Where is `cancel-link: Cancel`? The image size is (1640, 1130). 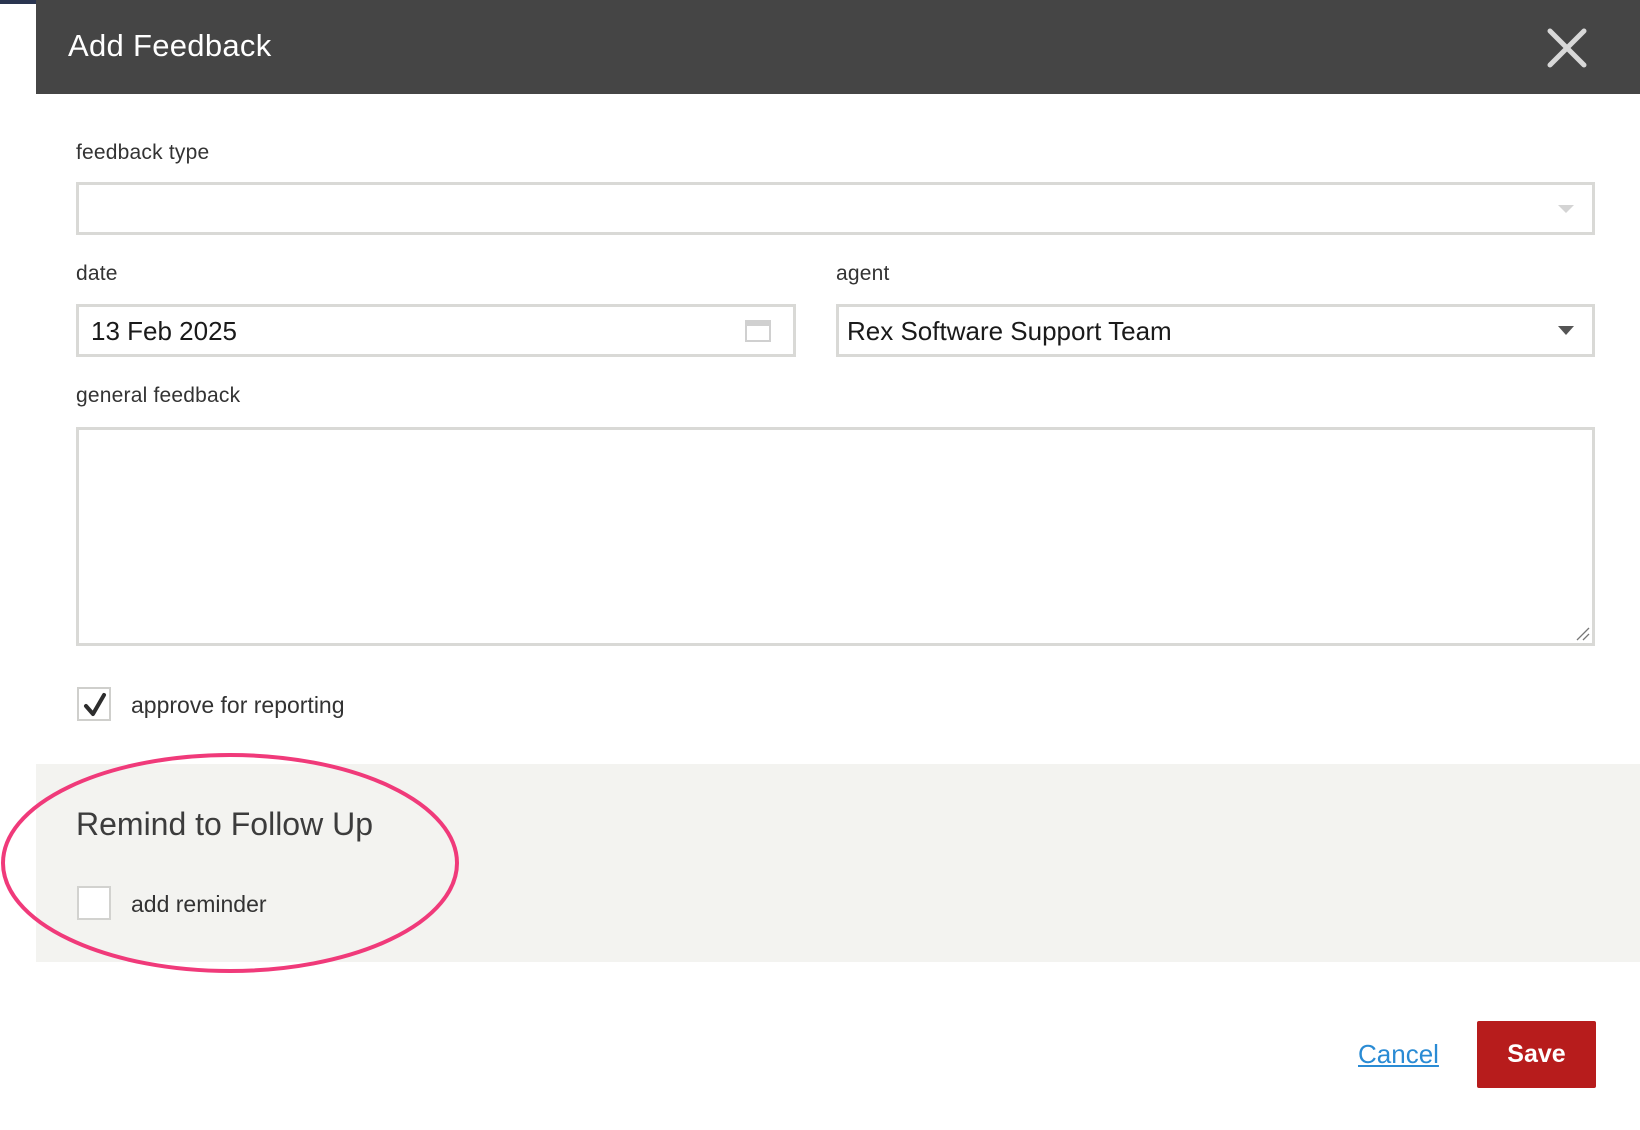
cancel-link: Cancel is located at coordinates (1398, 1054).